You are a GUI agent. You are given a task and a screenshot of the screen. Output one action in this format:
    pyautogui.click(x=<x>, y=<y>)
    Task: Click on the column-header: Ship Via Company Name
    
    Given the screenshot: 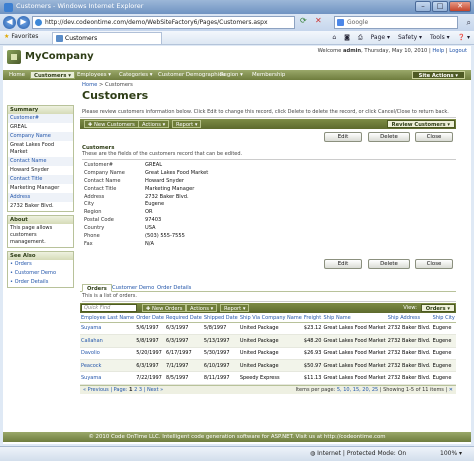 What is the action you would take?
    pyautogui.click(x=270, y=318)
    